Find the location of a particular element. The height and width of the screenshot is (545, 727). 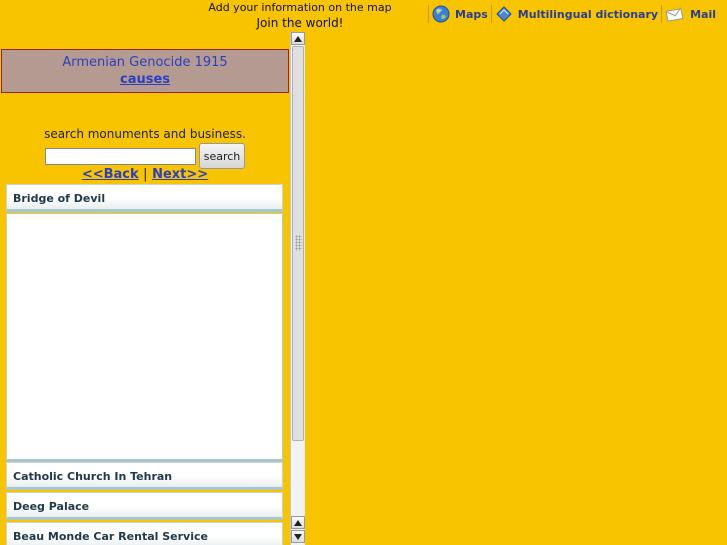

banner-causes-link: causes is located at coordinates (145, 80).